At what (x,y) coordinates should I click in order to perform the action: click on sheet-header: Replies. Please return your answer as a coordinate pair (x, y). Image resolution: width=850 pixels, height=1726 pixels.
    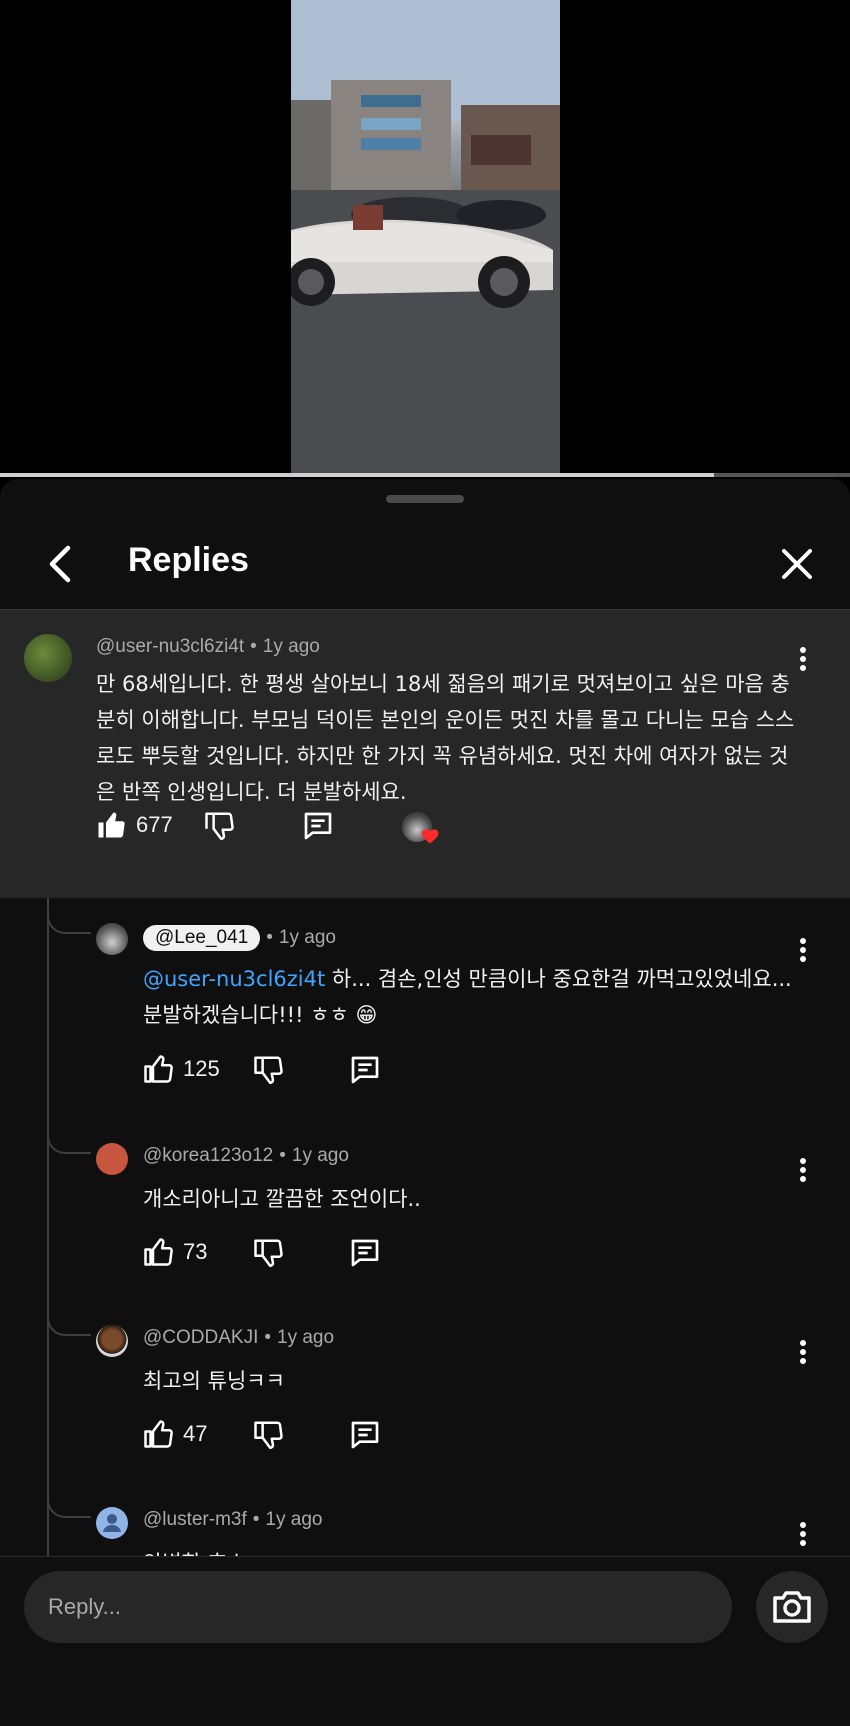
    Looking at the image, I should click on (425, 564).